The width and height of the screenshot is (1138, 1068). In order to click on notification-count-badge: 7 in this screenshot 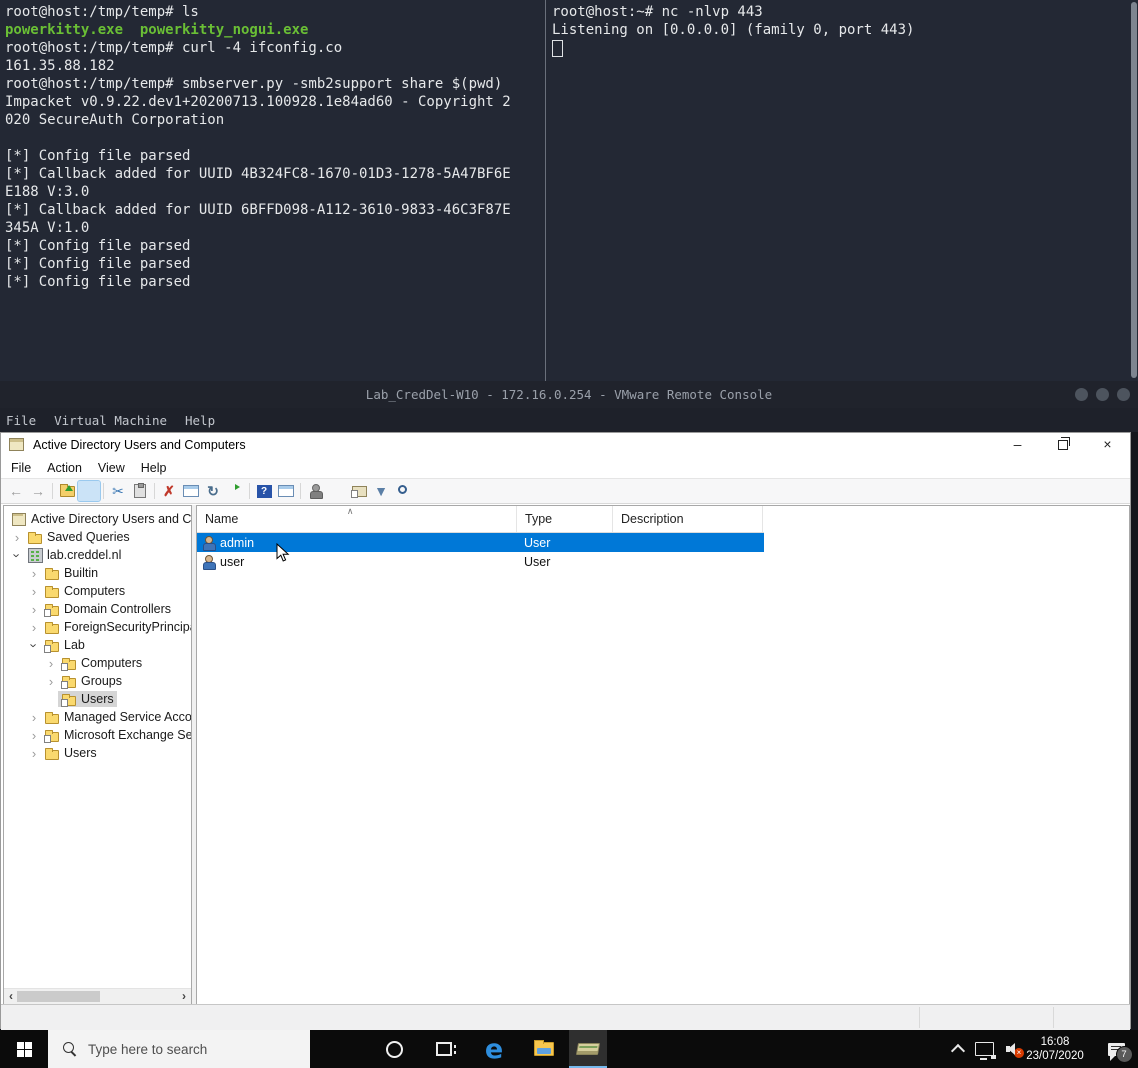, I will do `click(1124, 1054)`.